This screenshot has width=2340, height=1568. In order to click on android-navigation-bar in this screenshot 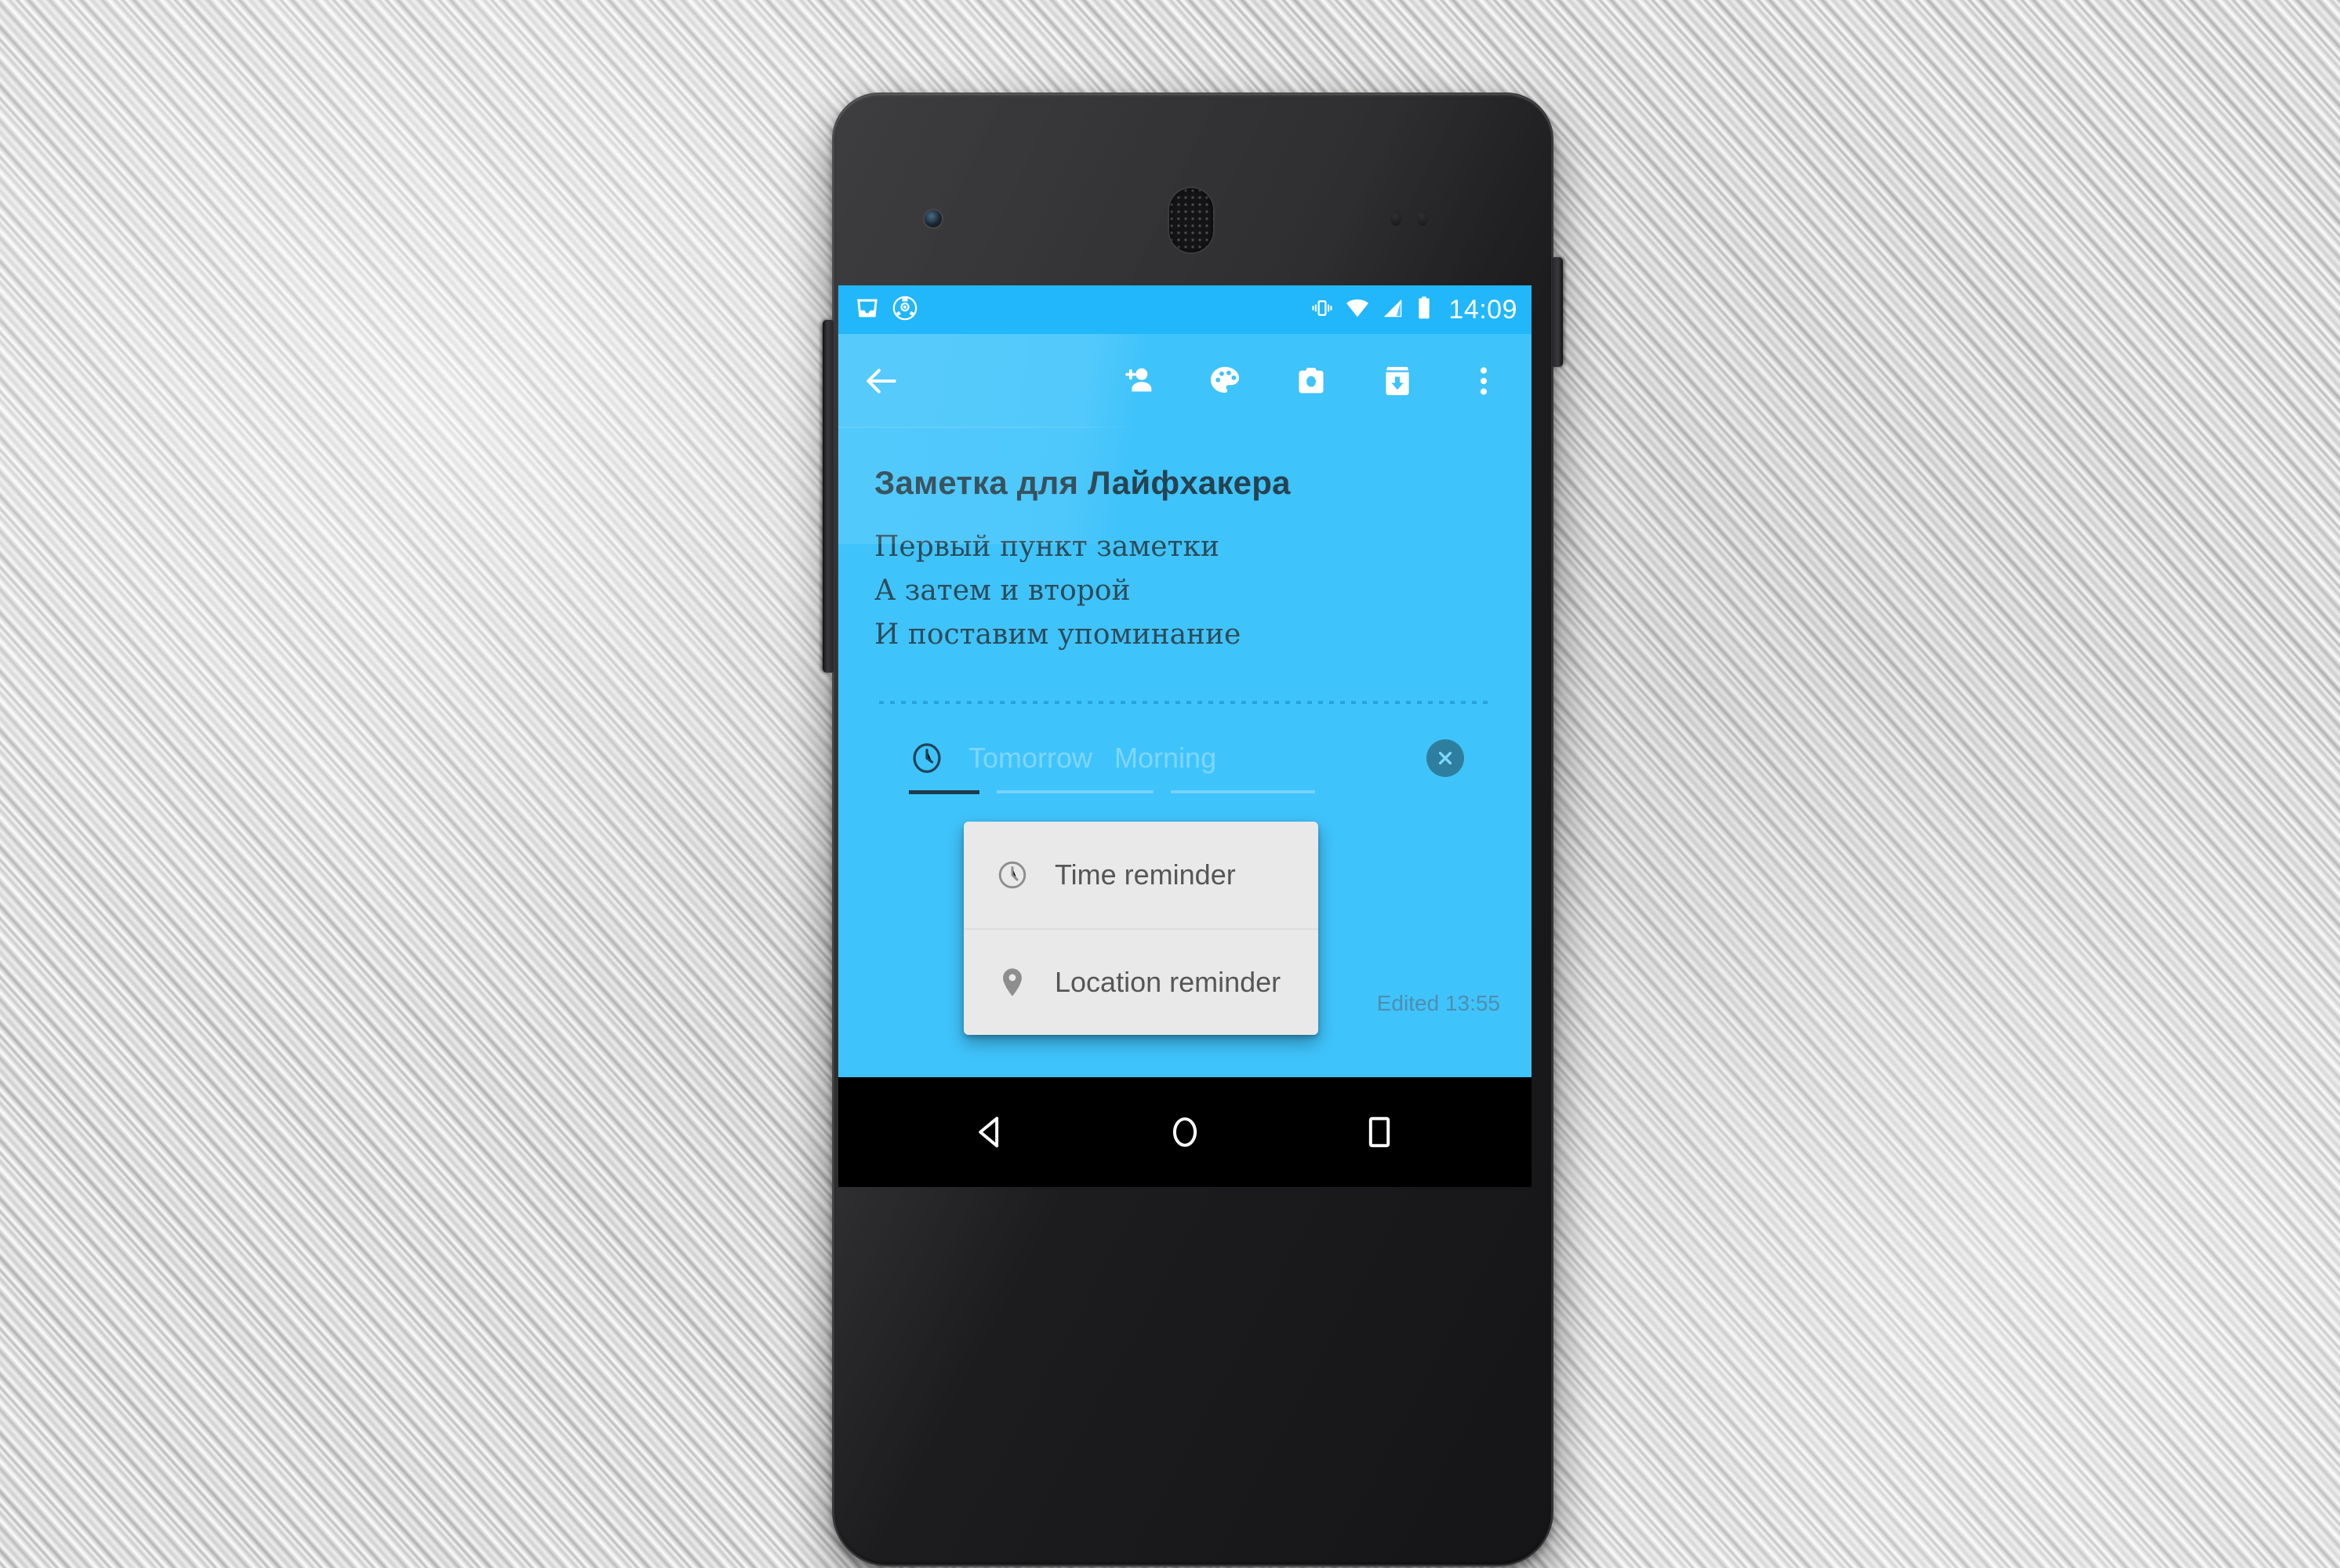, I will do `click(1185, 1132)`.